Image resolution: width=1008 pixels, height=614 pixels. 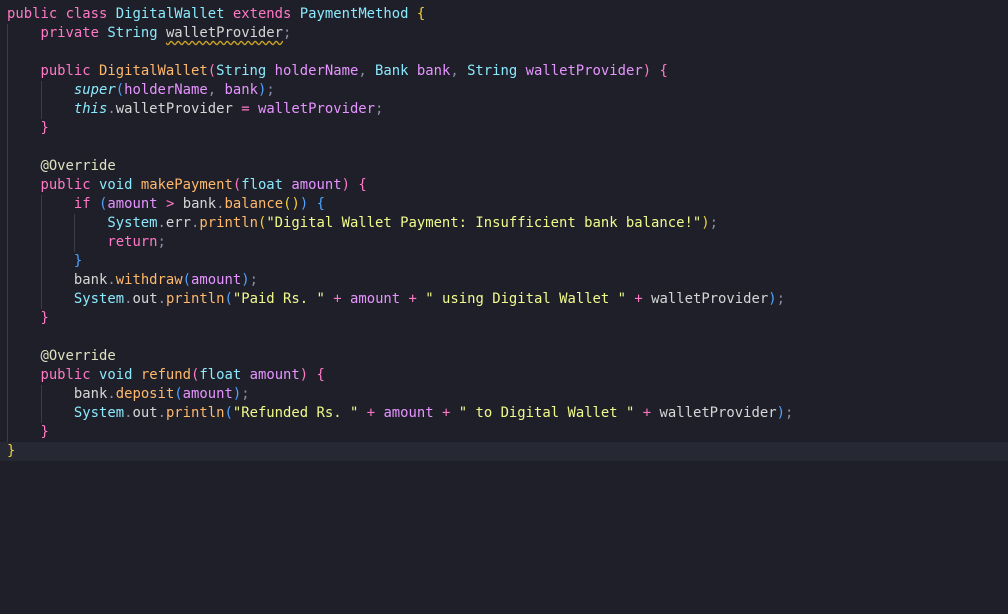 What do you see at coordinates (504, 185) in the screenshot?
I see `code-line: public void makePayment(float amount) {` at bounding box center [504, 185].